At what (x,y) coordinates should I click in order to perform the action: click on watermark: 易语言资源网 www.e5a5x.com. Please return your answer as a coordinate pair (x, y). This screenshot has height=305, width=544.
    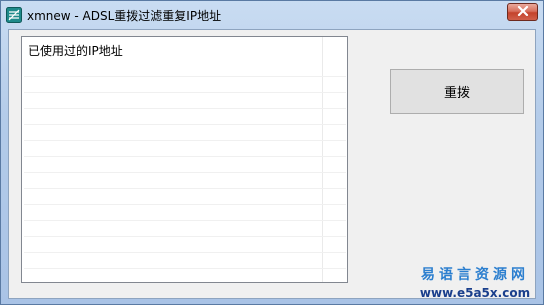
    Looking at the image, I should click on (475, 282).